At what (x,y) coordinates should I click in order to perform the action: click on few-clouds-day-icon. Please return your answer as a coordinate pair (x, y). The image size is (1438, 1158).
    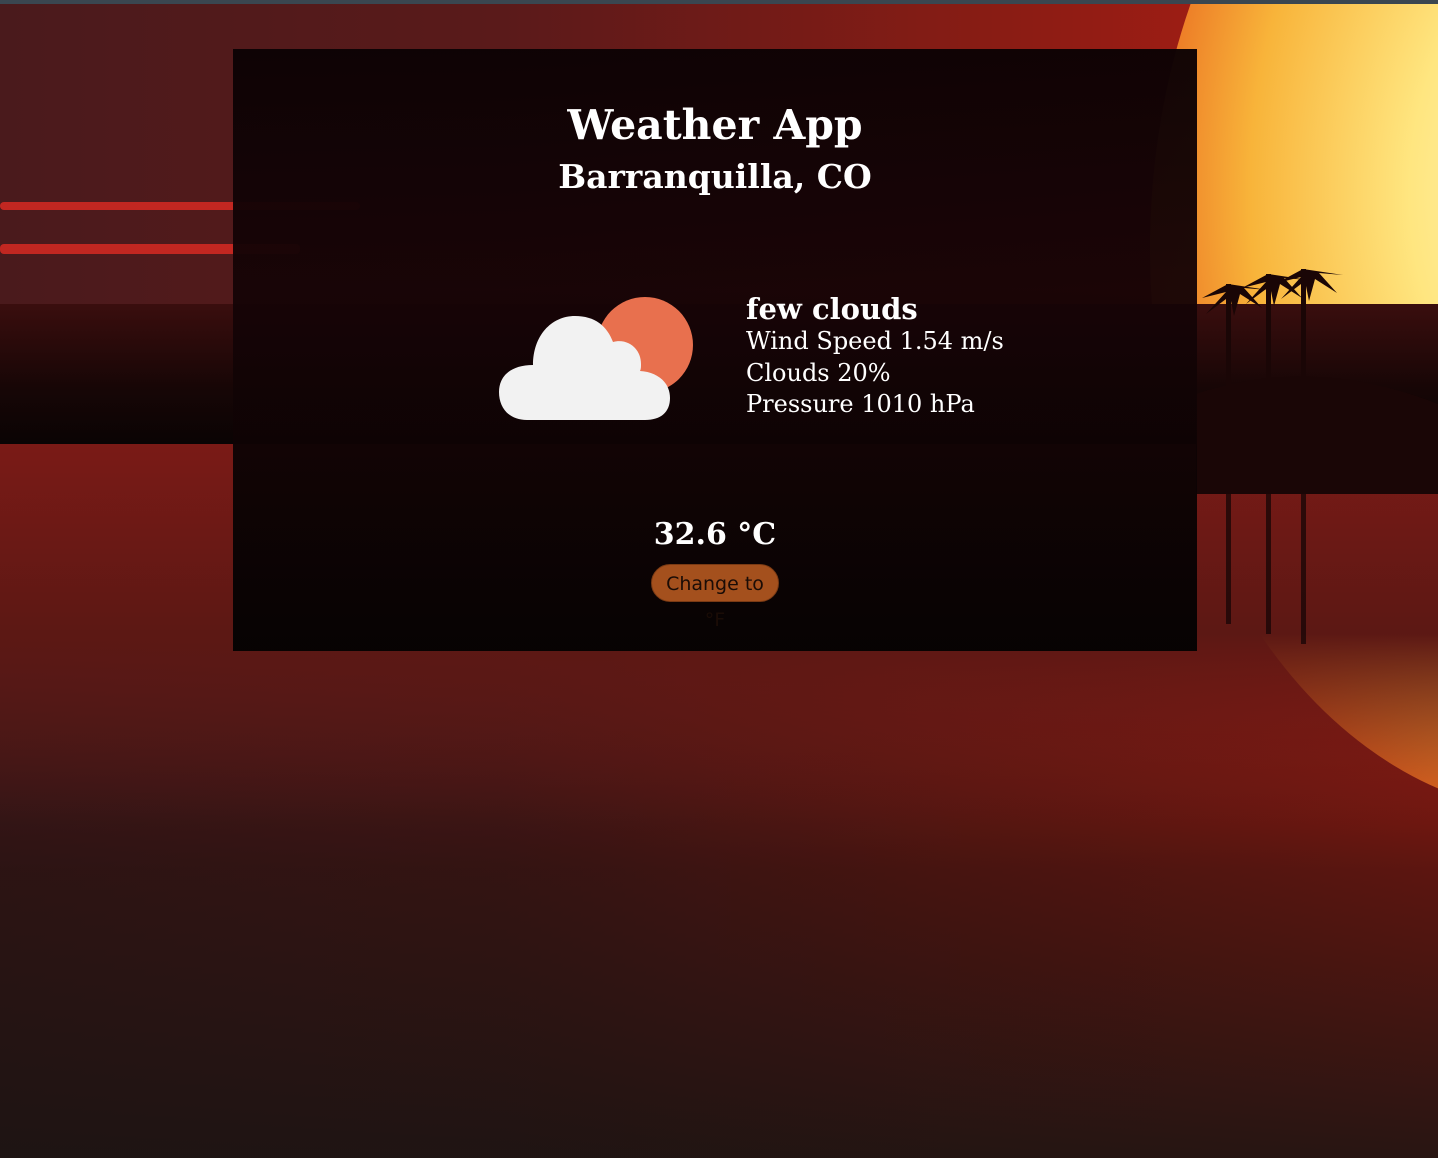
    Looking at the image, I should click on (596, 358).